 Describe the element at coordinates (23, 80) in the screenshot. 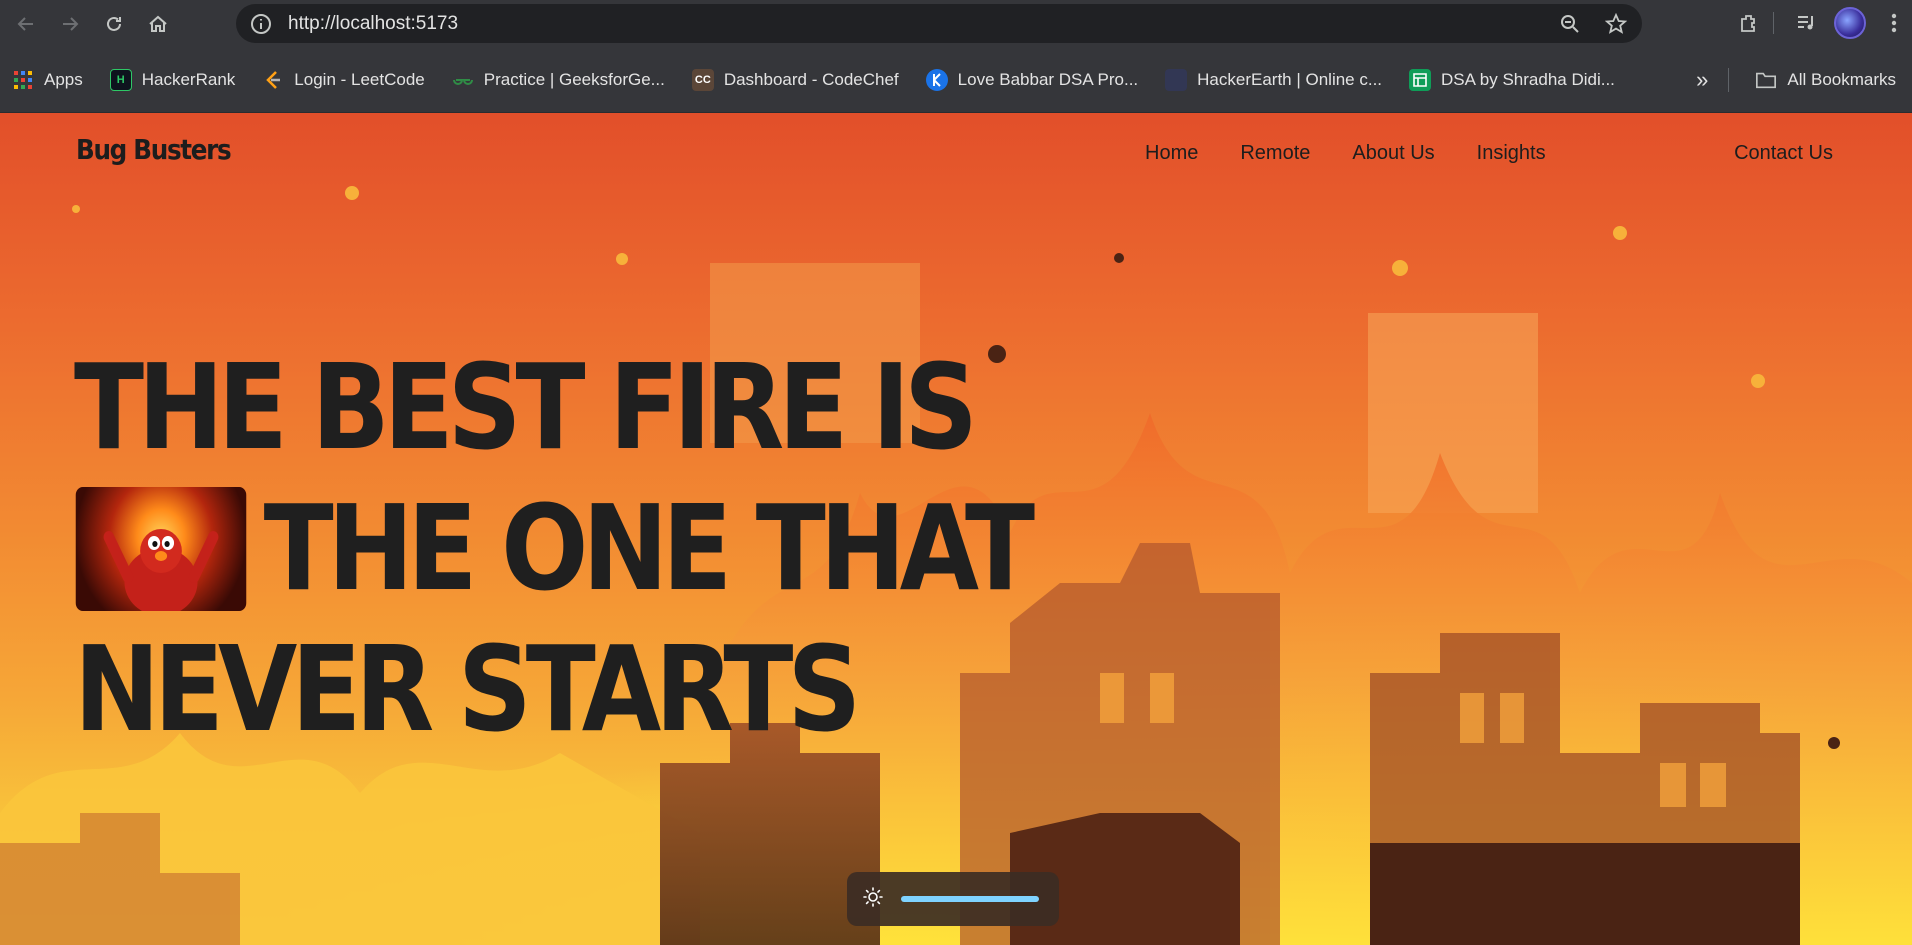

I see `apps-grid-icon` at that location.